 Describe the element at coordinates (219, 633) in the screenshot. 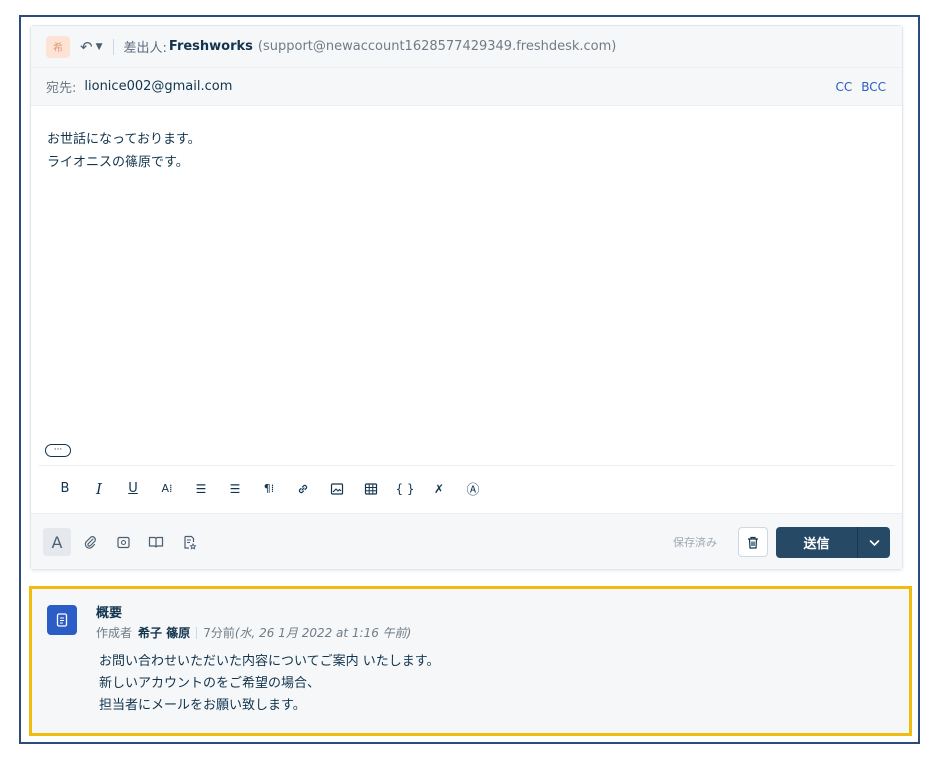

I see `time-ago: 7分前` at that location.